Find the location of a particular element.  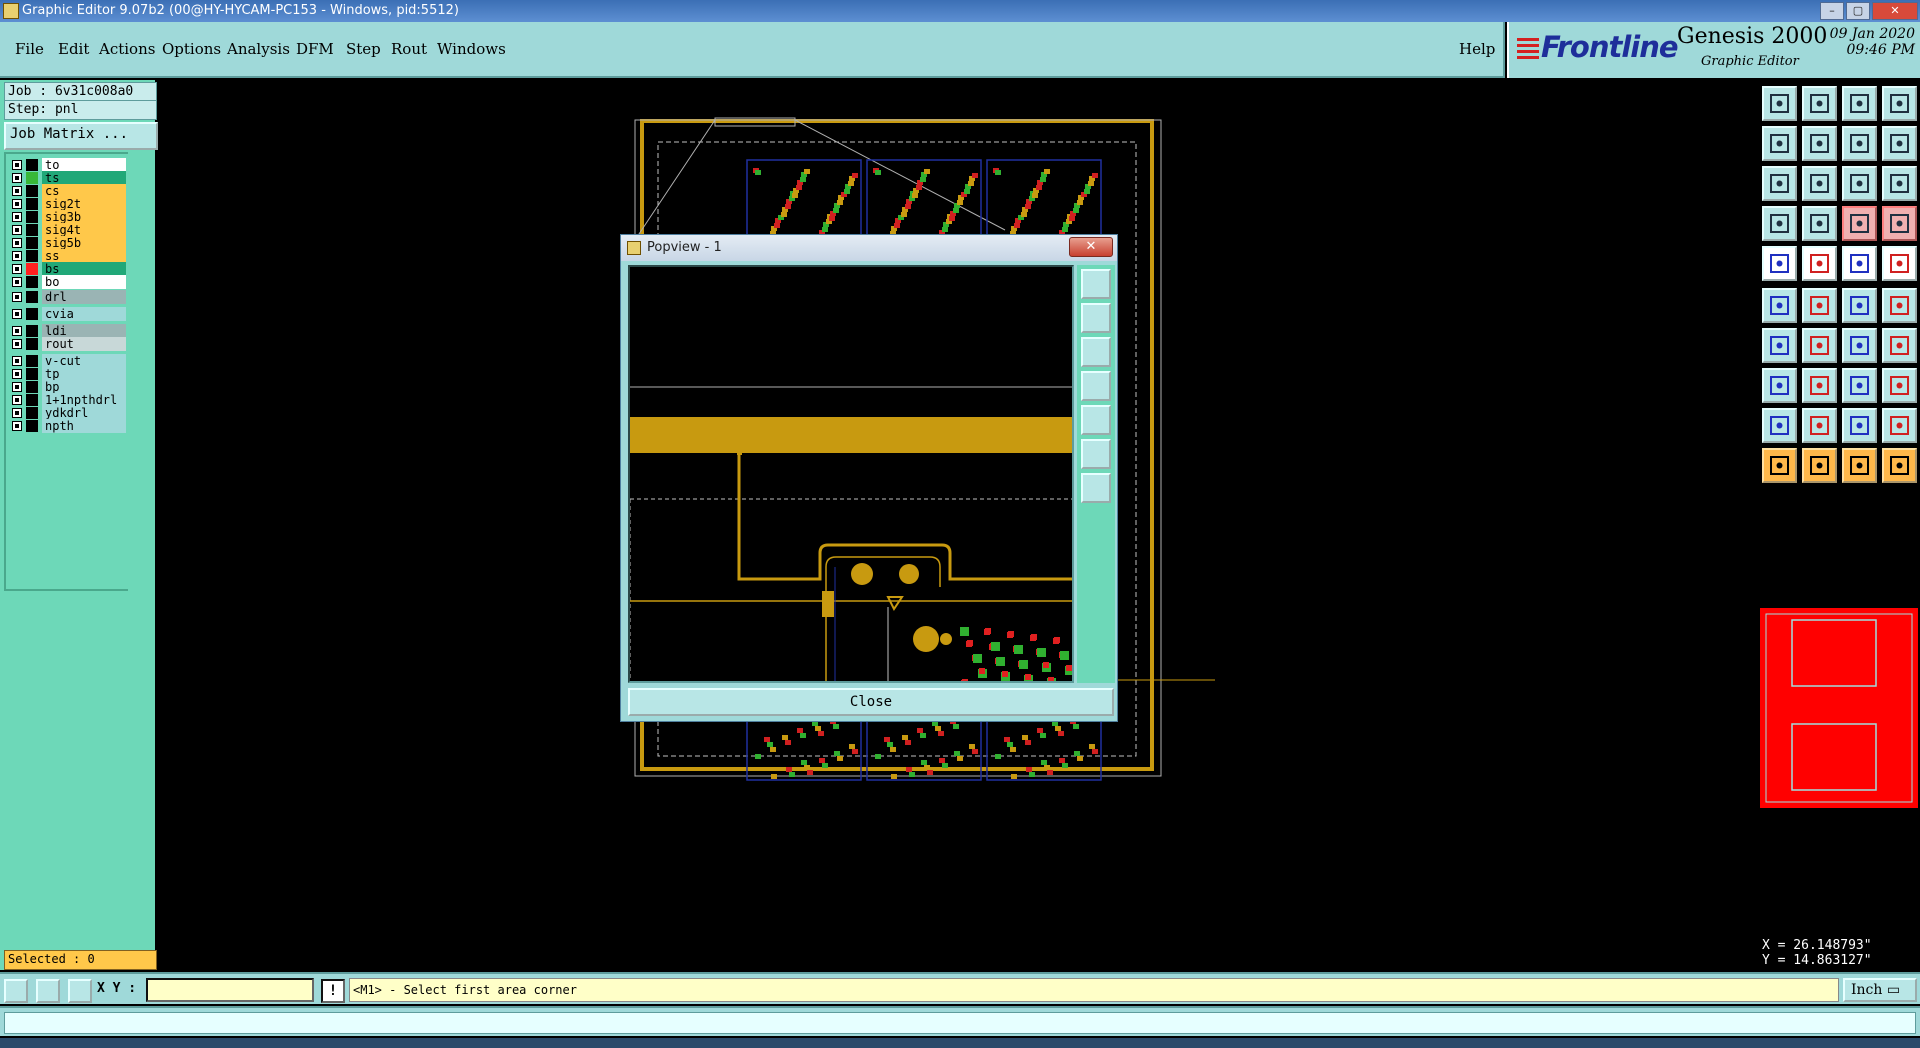

break-line-icon is located at coordinates (1819, 385).